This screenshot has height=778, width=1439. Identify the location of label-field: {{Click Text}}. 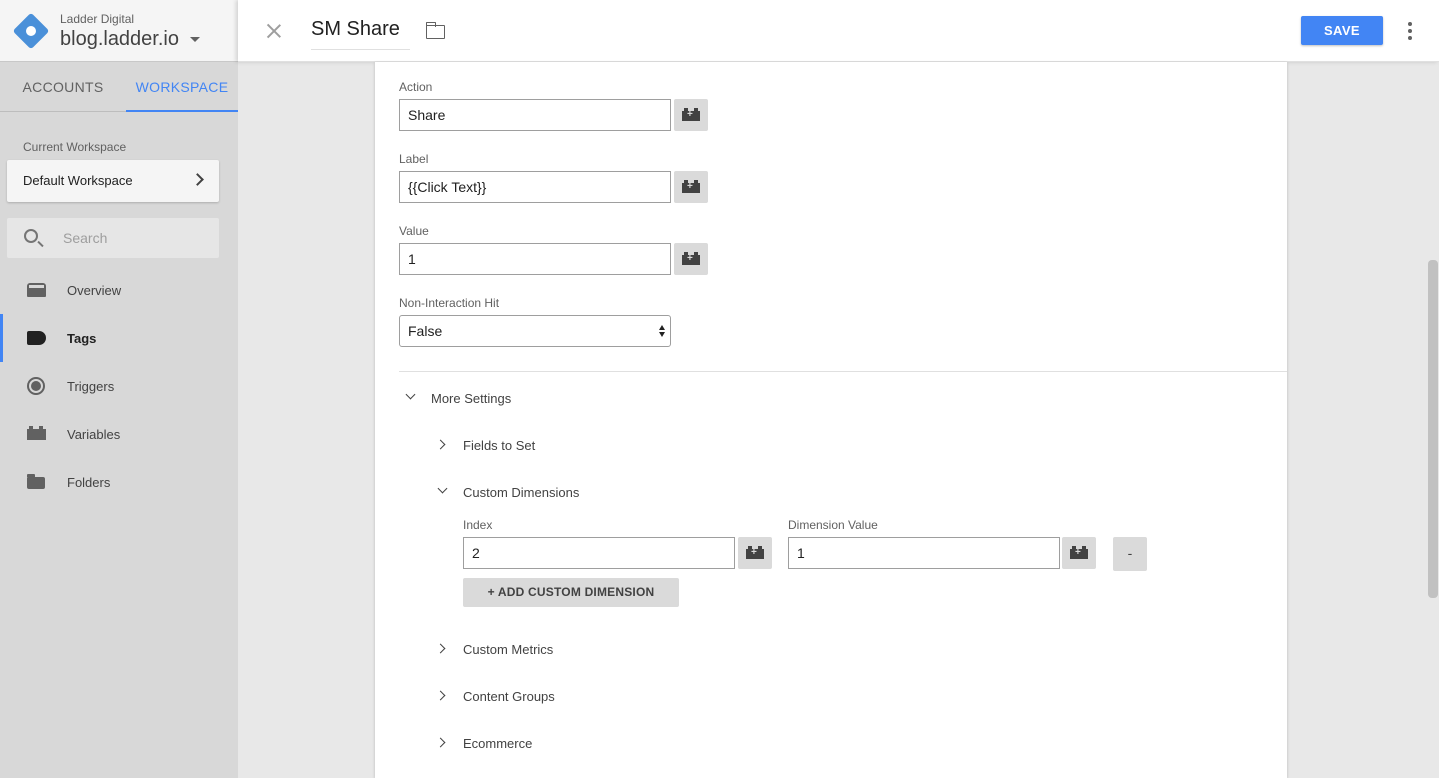
(535, 187).